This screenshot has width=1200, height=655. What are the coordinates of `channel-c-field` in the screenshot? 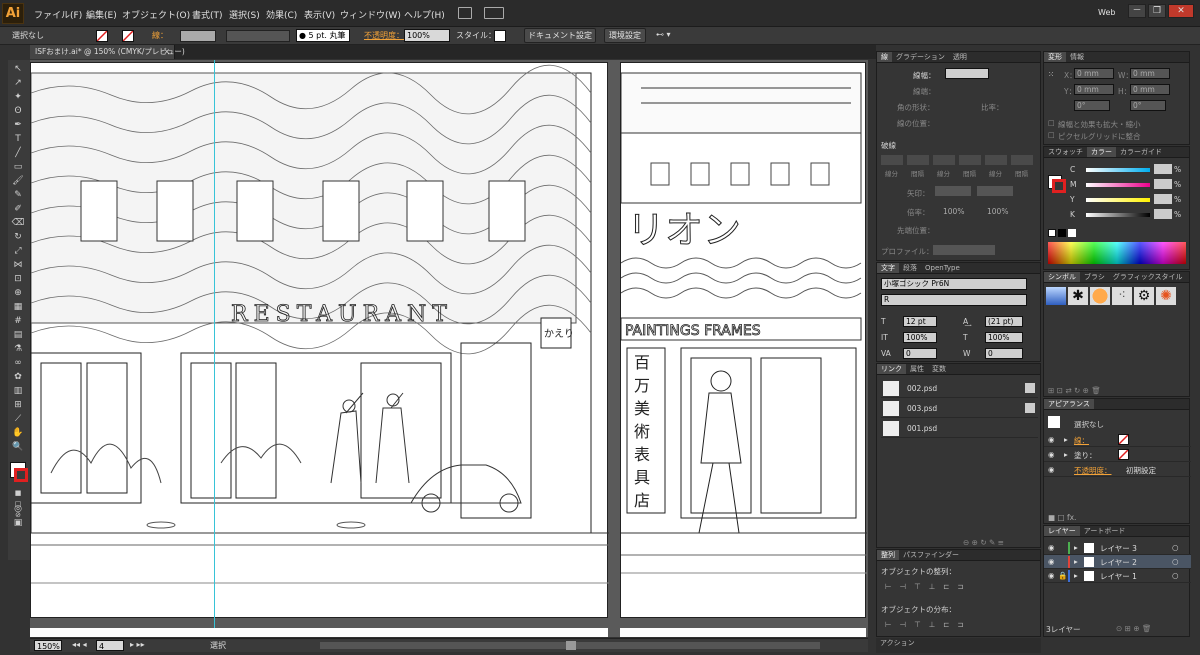 It's located at (1163, 169).